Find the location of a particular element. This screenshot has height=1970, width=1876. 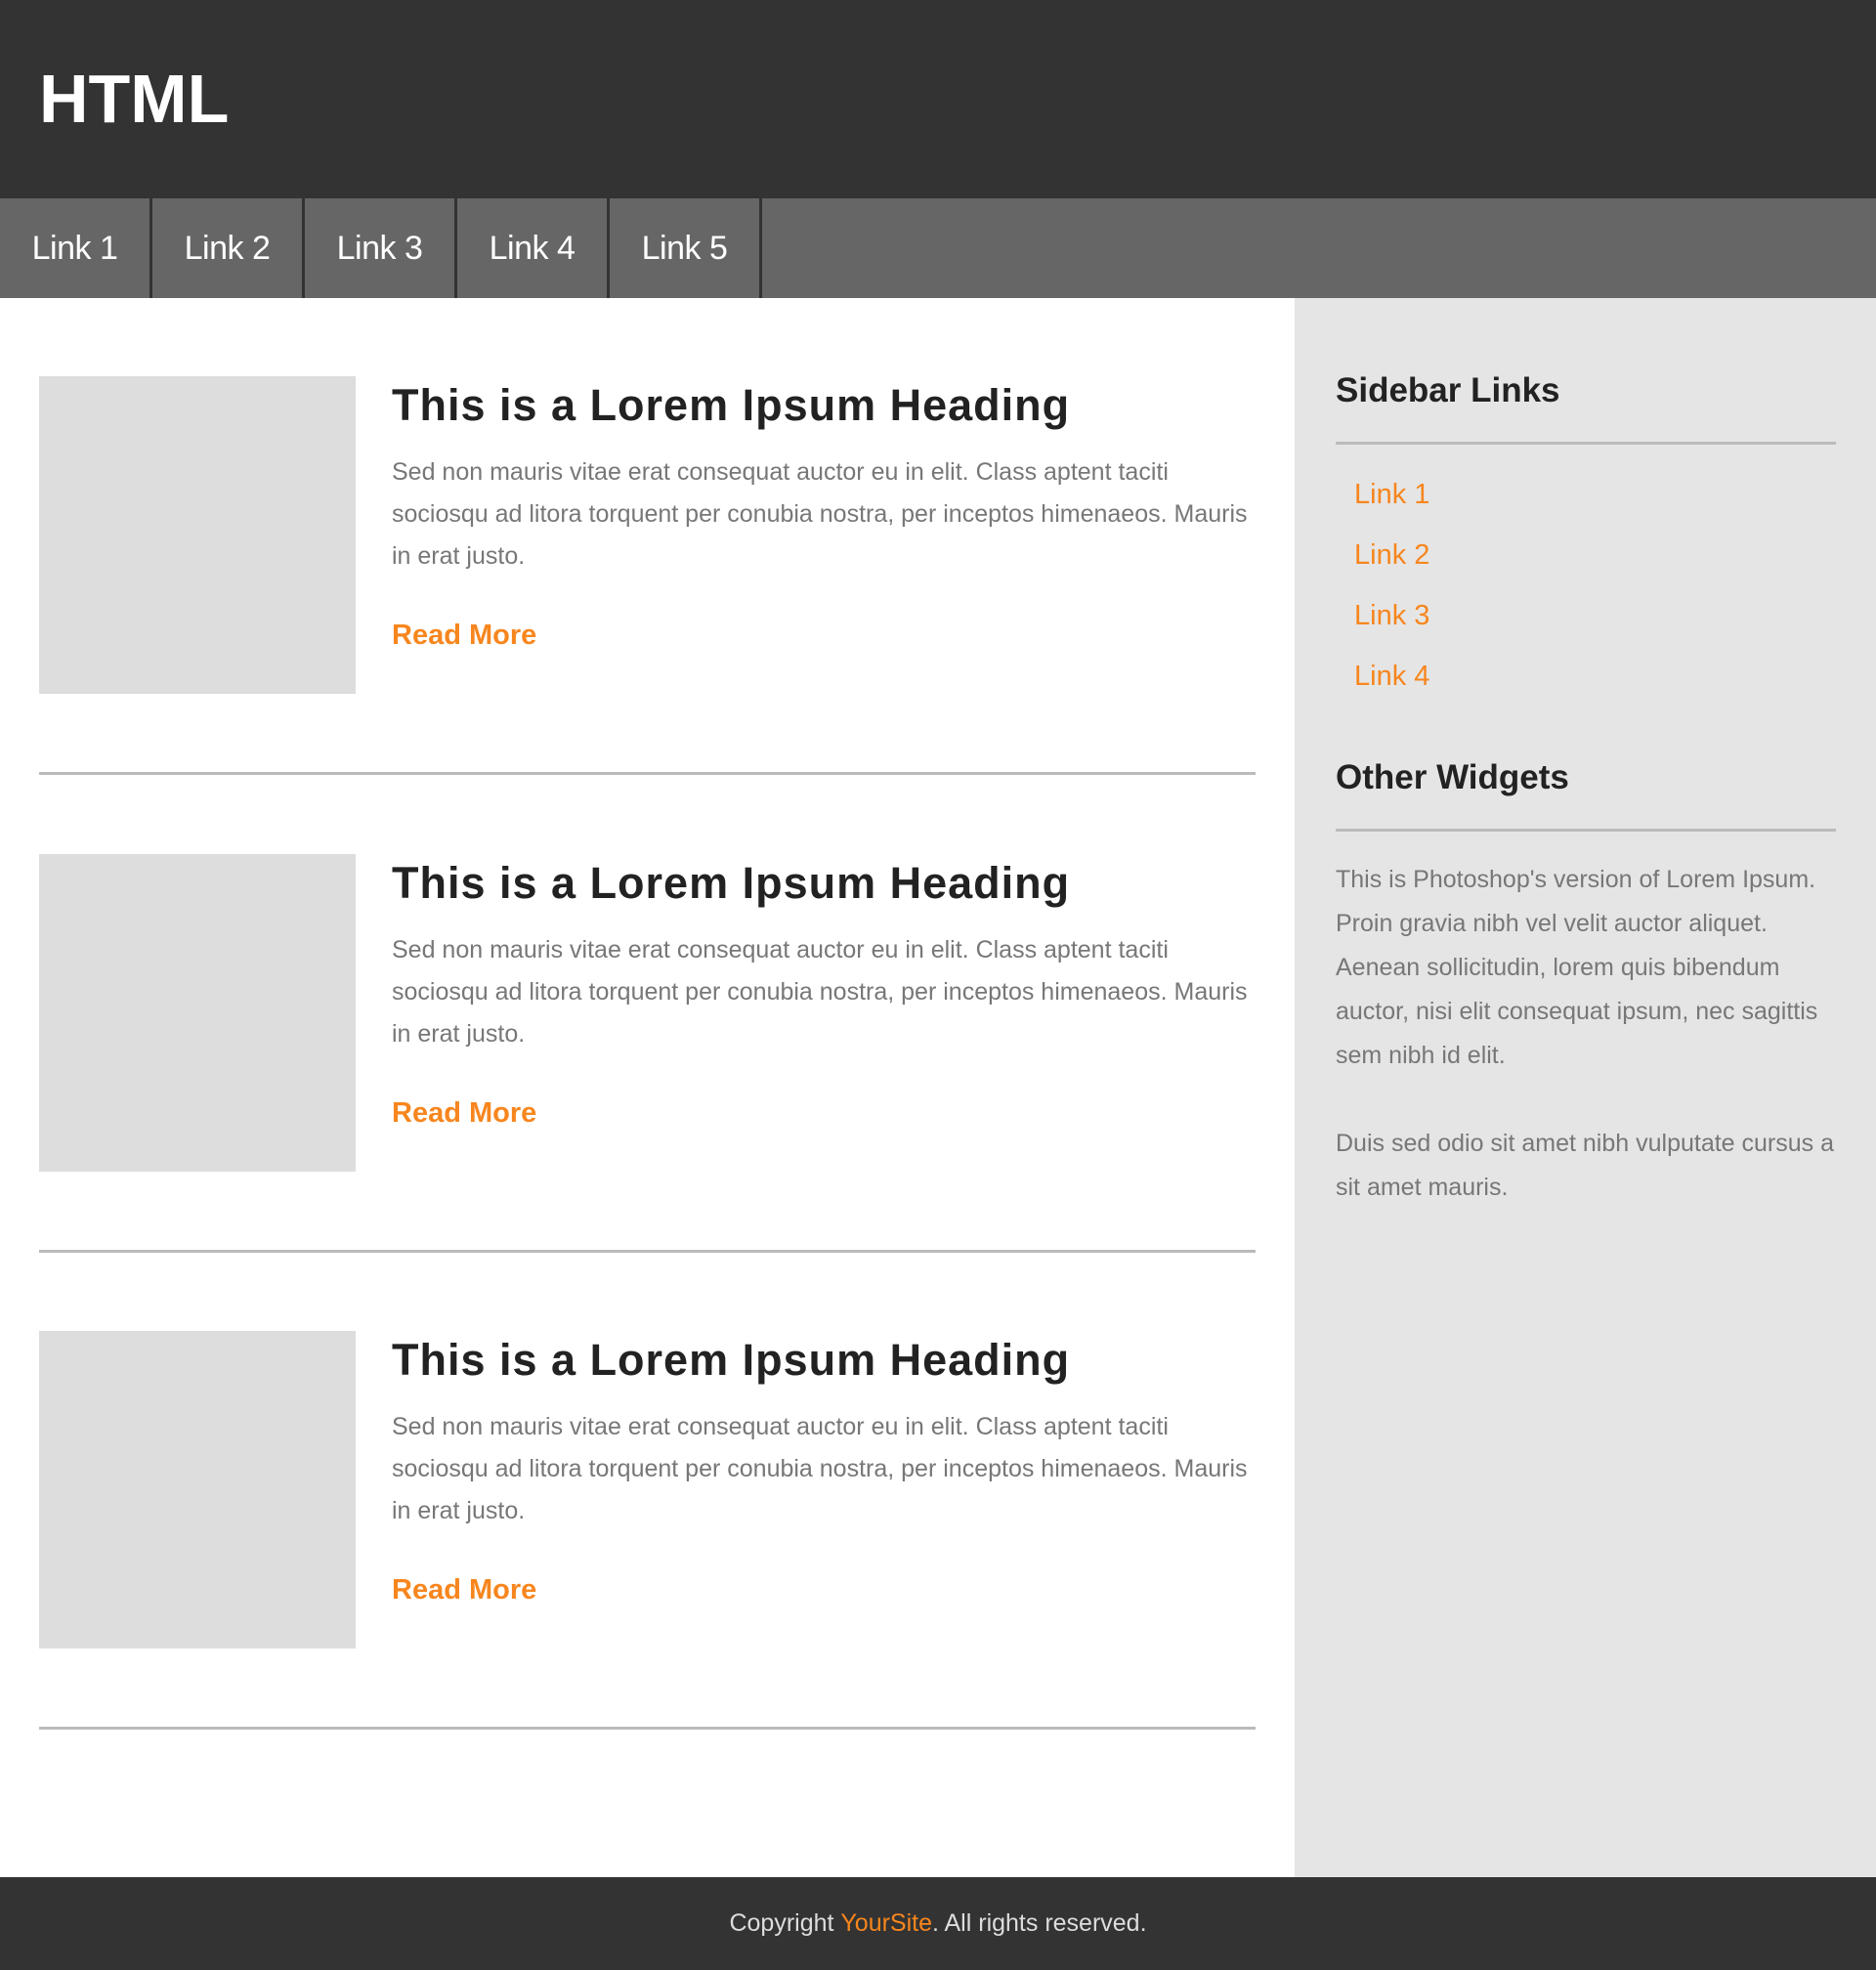

nav-link-4: Link 4 is located at coordinates (533, 248).